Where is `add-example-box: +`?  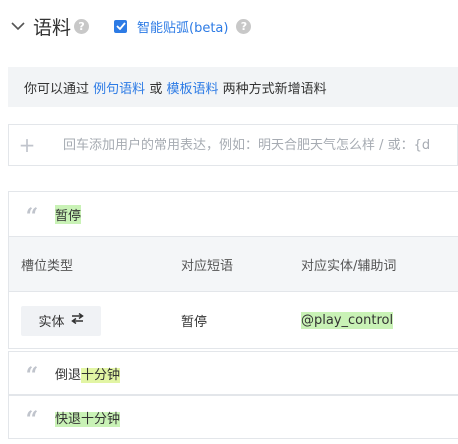
add-example-box: + is located at coordinates (233, 145).